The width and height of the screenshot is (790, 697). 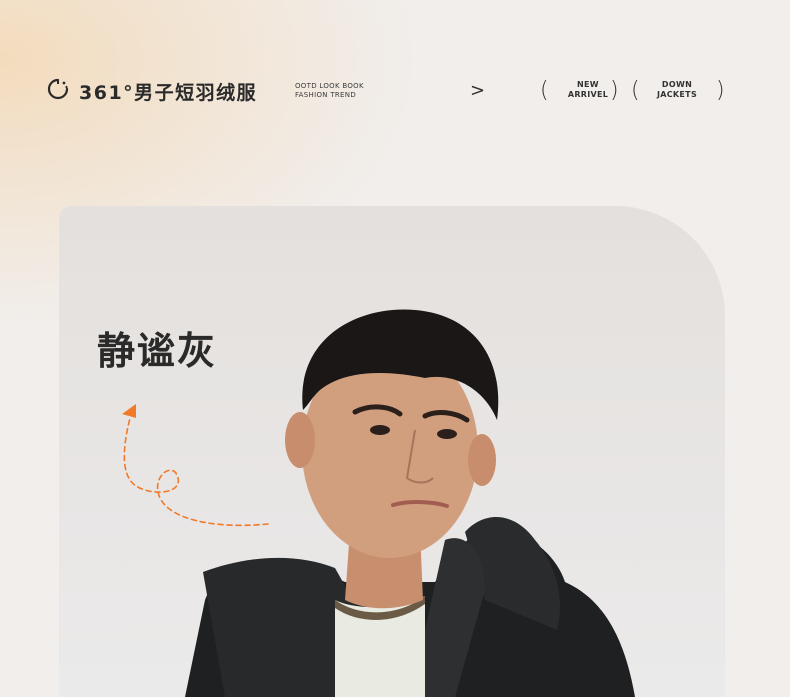 I want to click on brand-title: 361°男子短羽绒服, so click(x=168, y=93).